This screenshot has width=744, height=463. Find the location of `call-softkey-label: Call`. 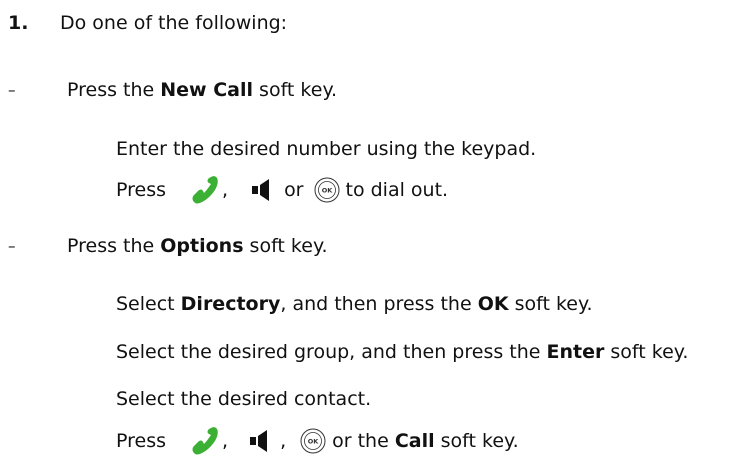

call-softkey-label: Call is located at coordinates (414, 441).